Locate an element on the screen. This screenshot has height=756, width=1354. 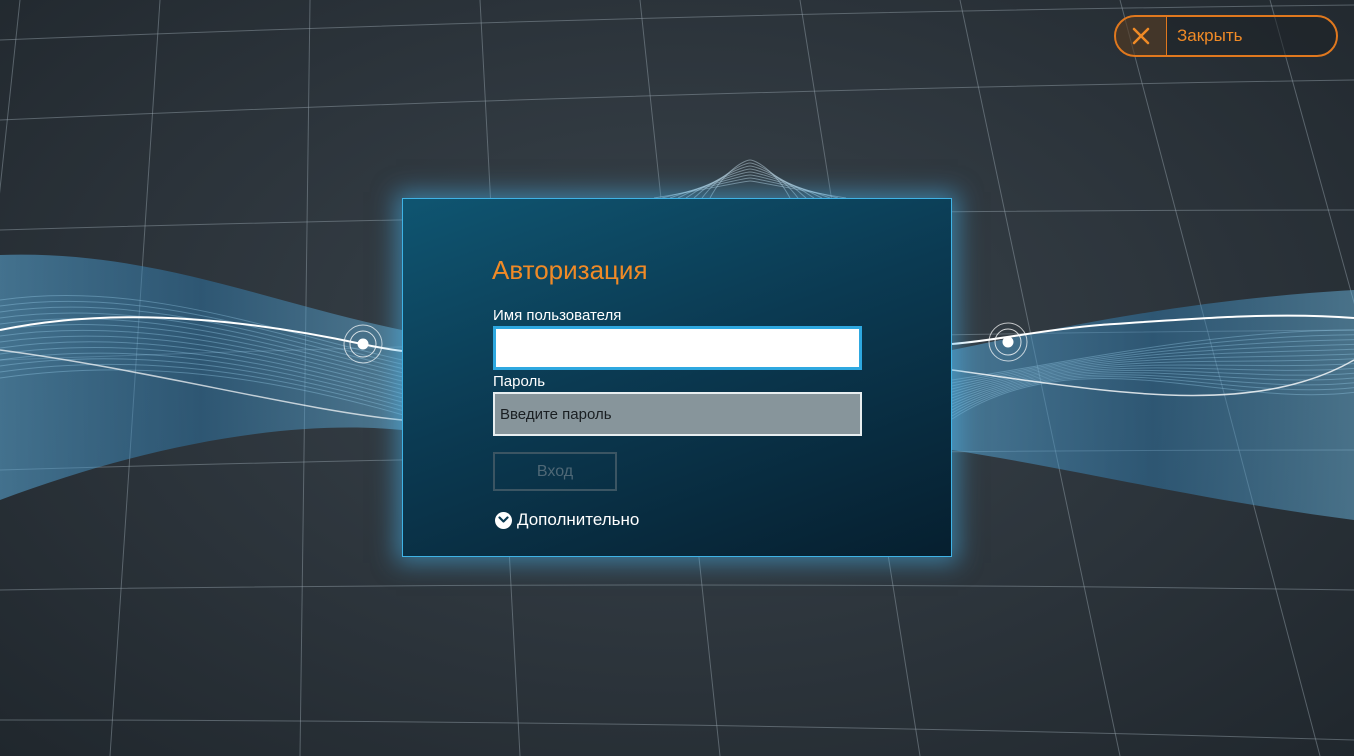
advanced-label: Дополнительно is located at coordinates (578, 519).